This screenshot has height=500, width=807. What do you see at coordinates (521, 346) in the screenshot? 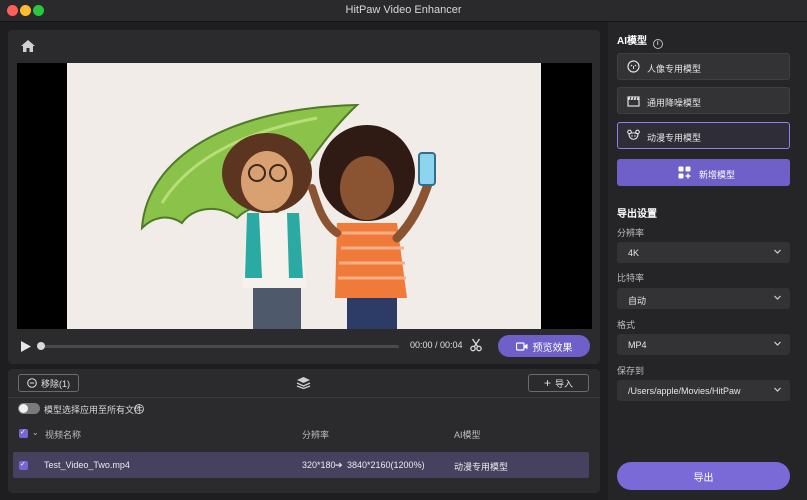
I see `video-camera-icon` at bounding box center [521, 346].